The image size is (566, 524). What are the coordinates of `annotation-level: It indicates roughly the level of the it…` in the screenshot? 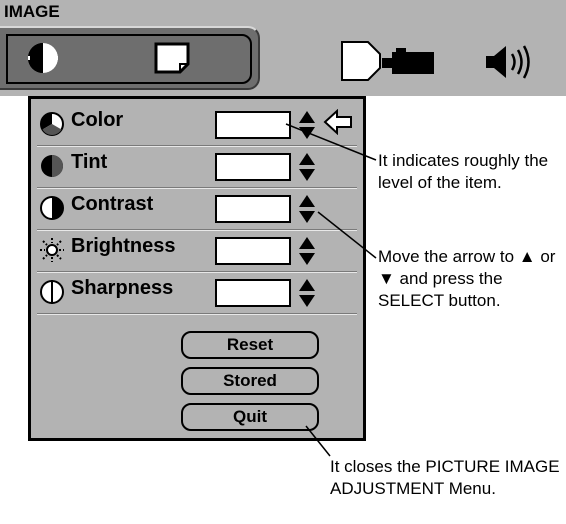 It's located at (463, 171).